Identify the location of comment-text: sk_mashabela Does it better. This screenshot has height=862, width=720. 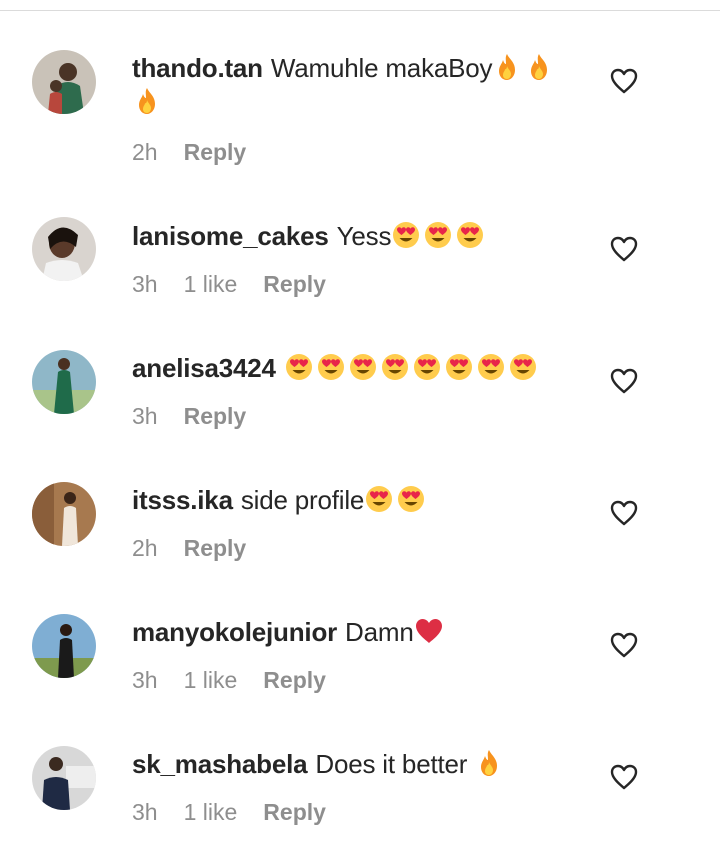
(352, 764).